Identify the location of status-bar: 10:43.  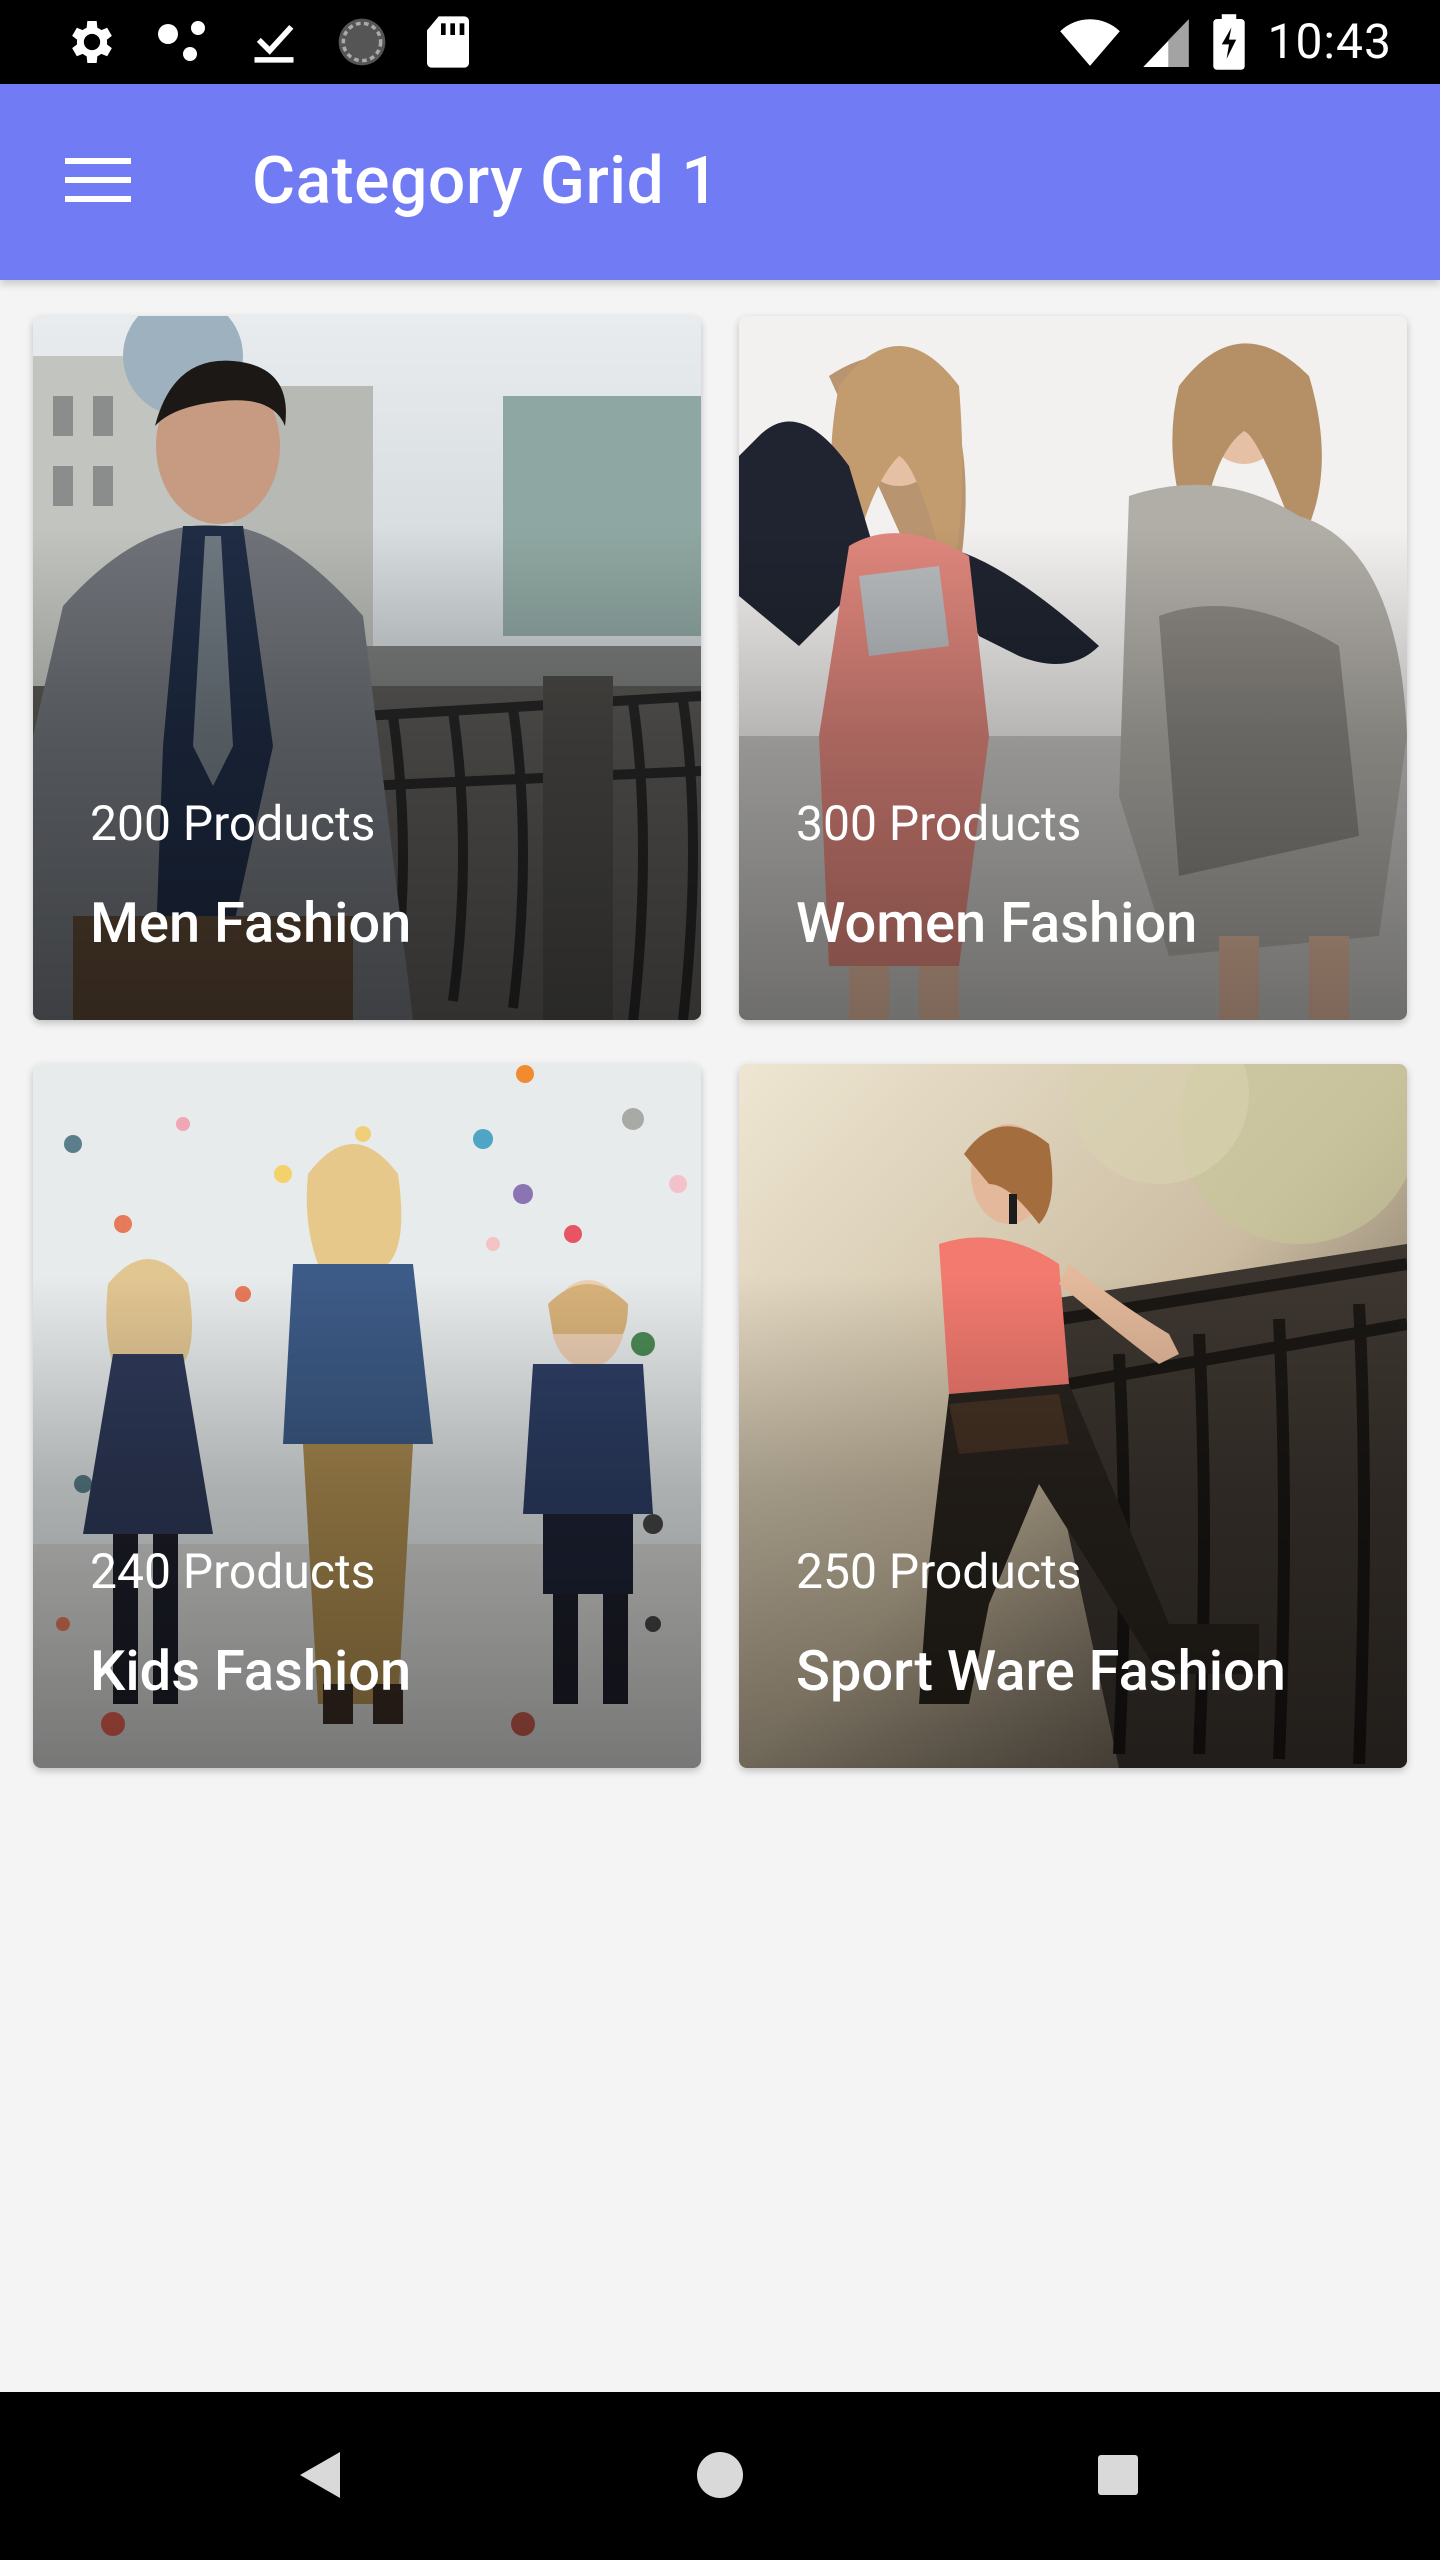
(720, 42).